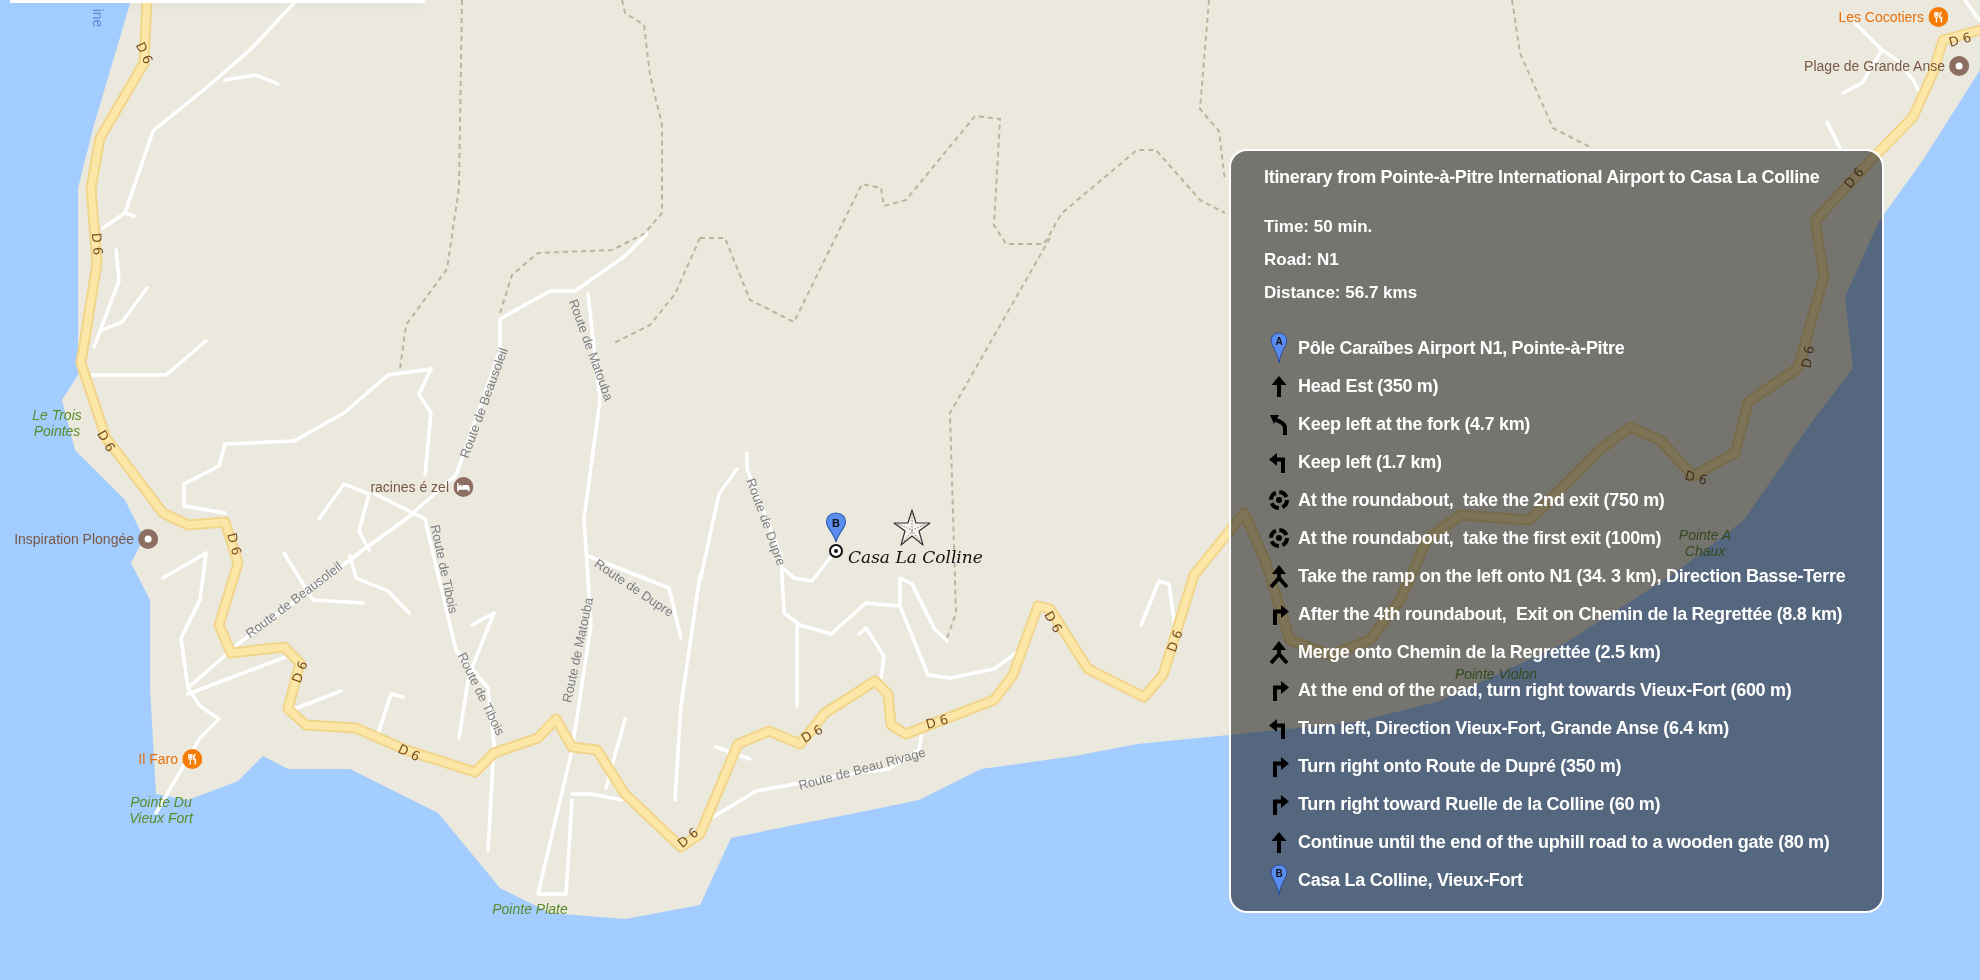 The width and height of the screenshot is (1980, 980). I want to click on summary-line: Road: N1, so click(1301, 260).